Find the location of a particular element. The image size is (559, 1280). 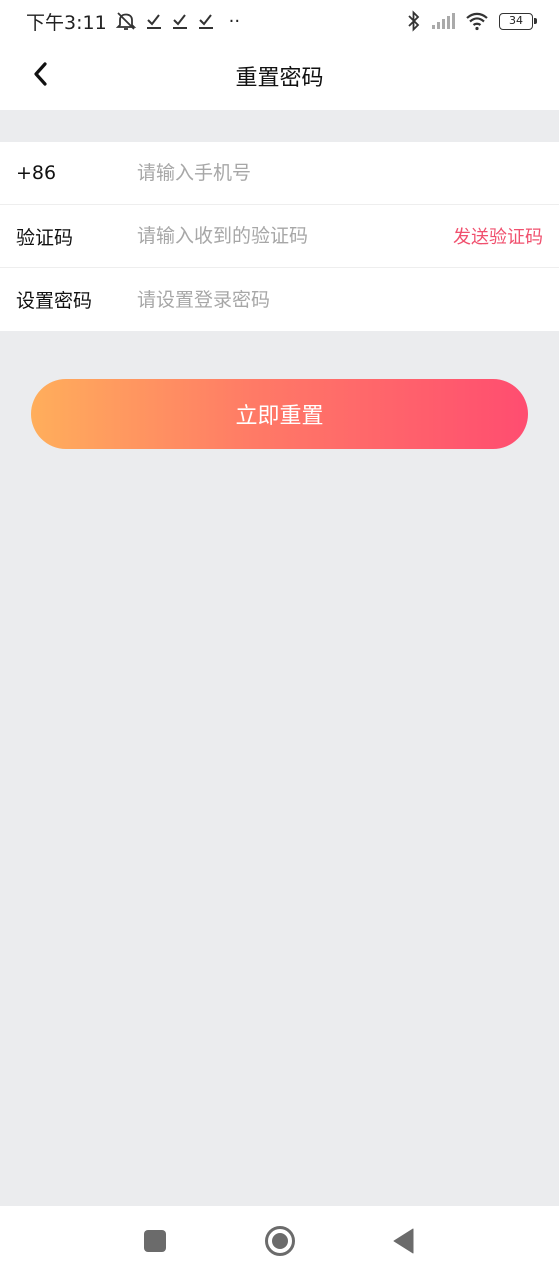

page-title: 重置密码 is located at coordinates (279, 78).